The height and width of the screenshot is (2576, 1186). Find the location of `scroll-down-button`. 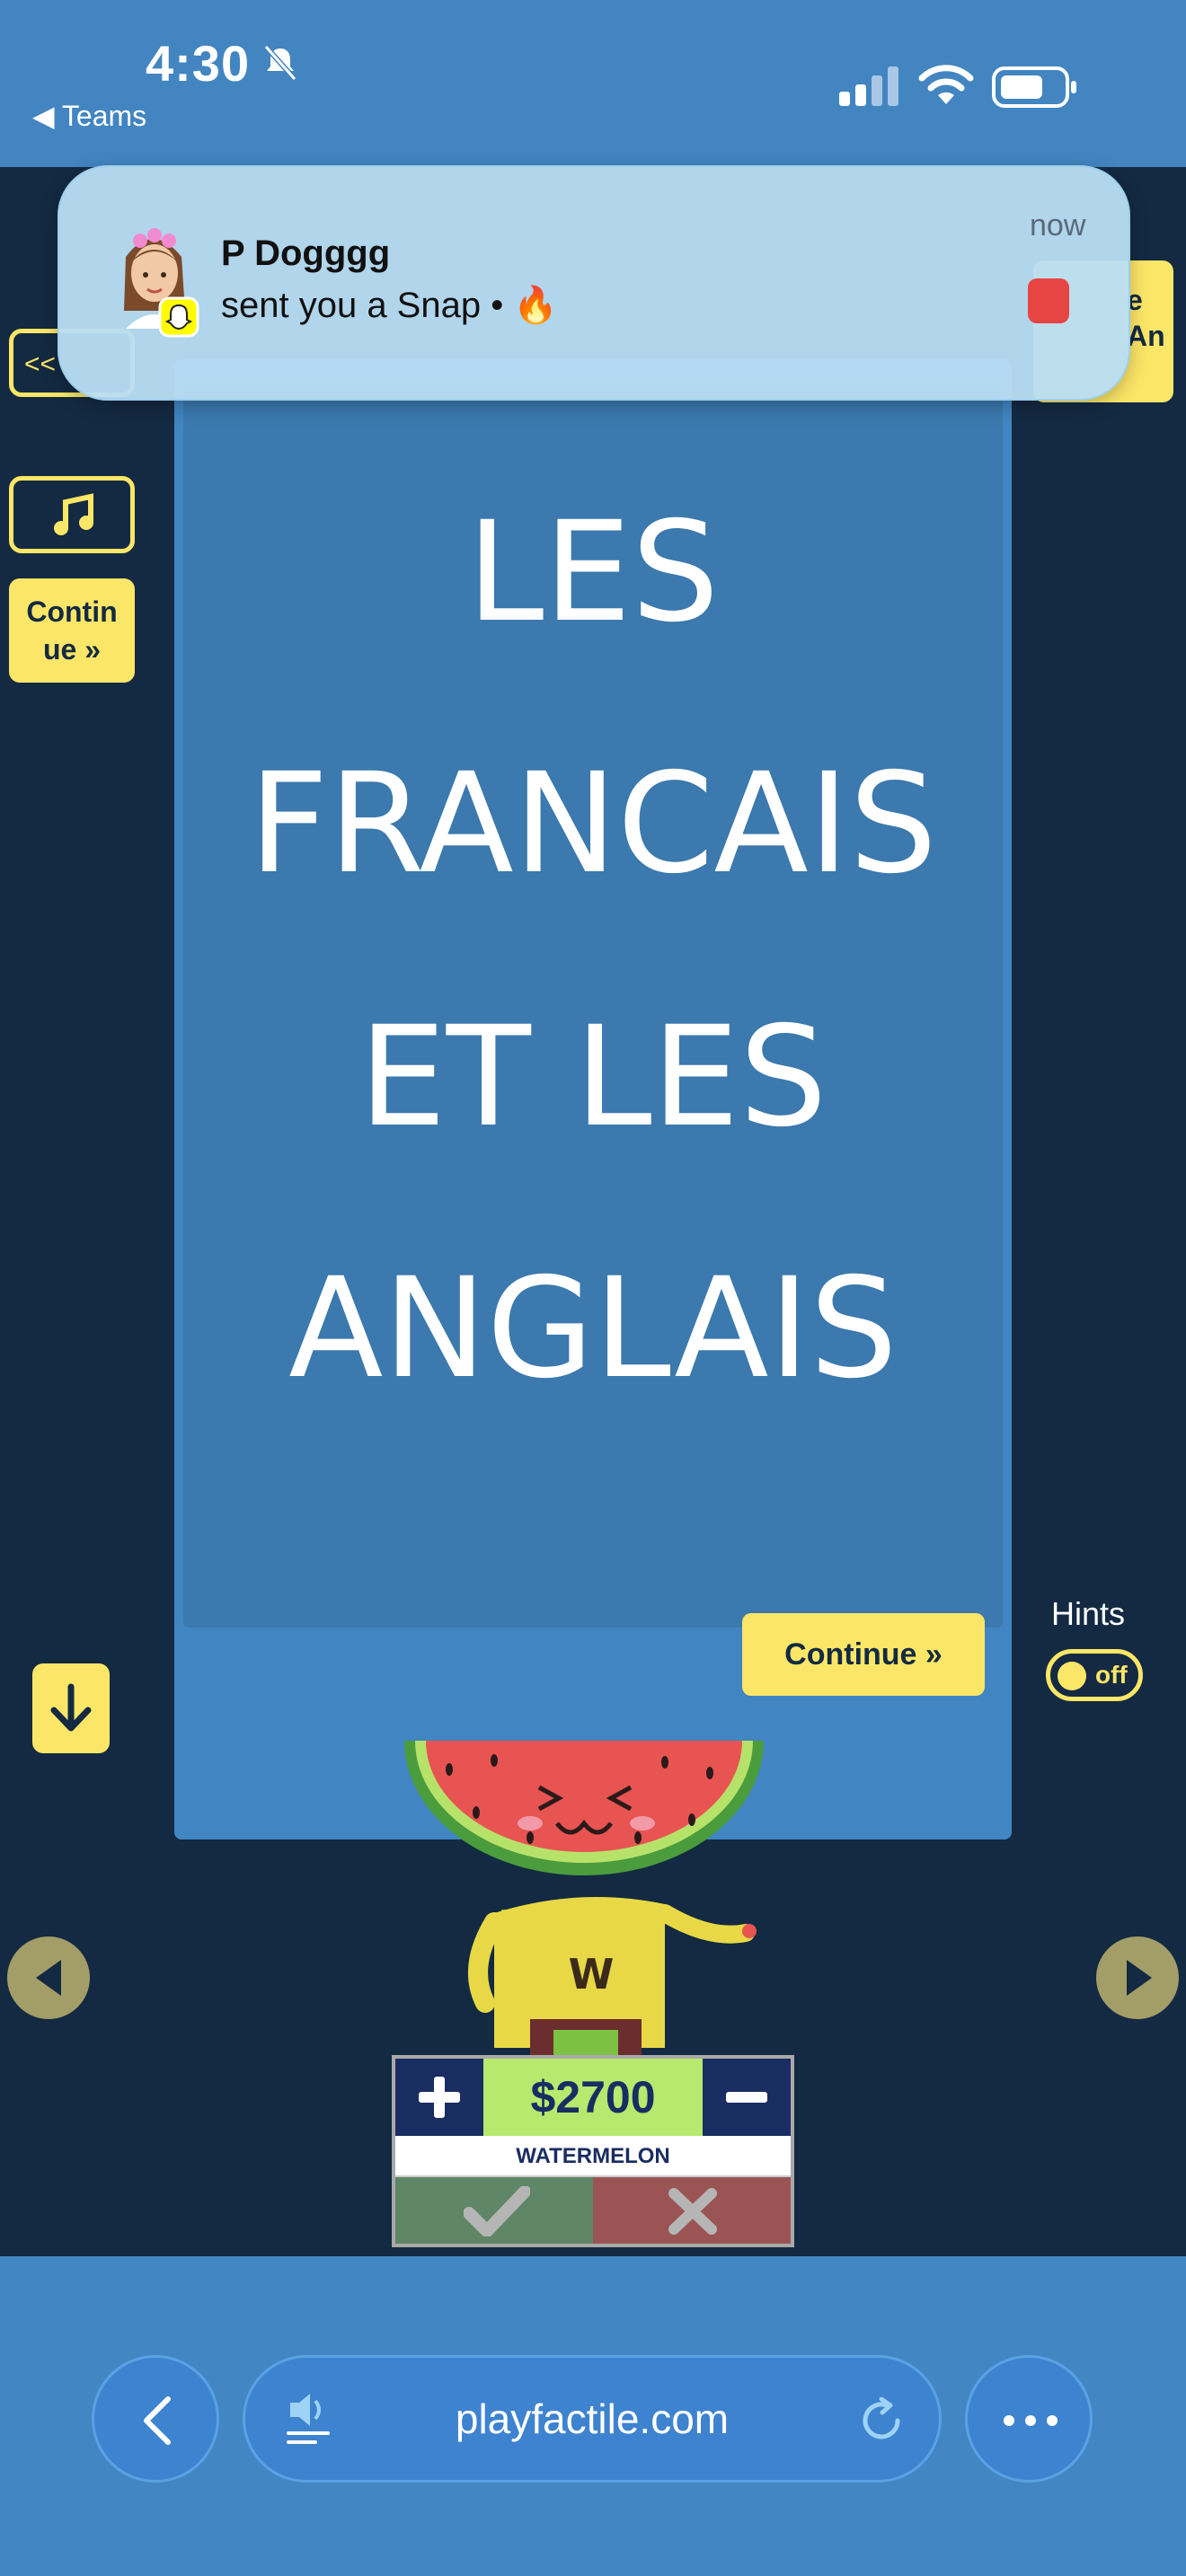

scroll-down-button is located at coordinates (71, 1708).